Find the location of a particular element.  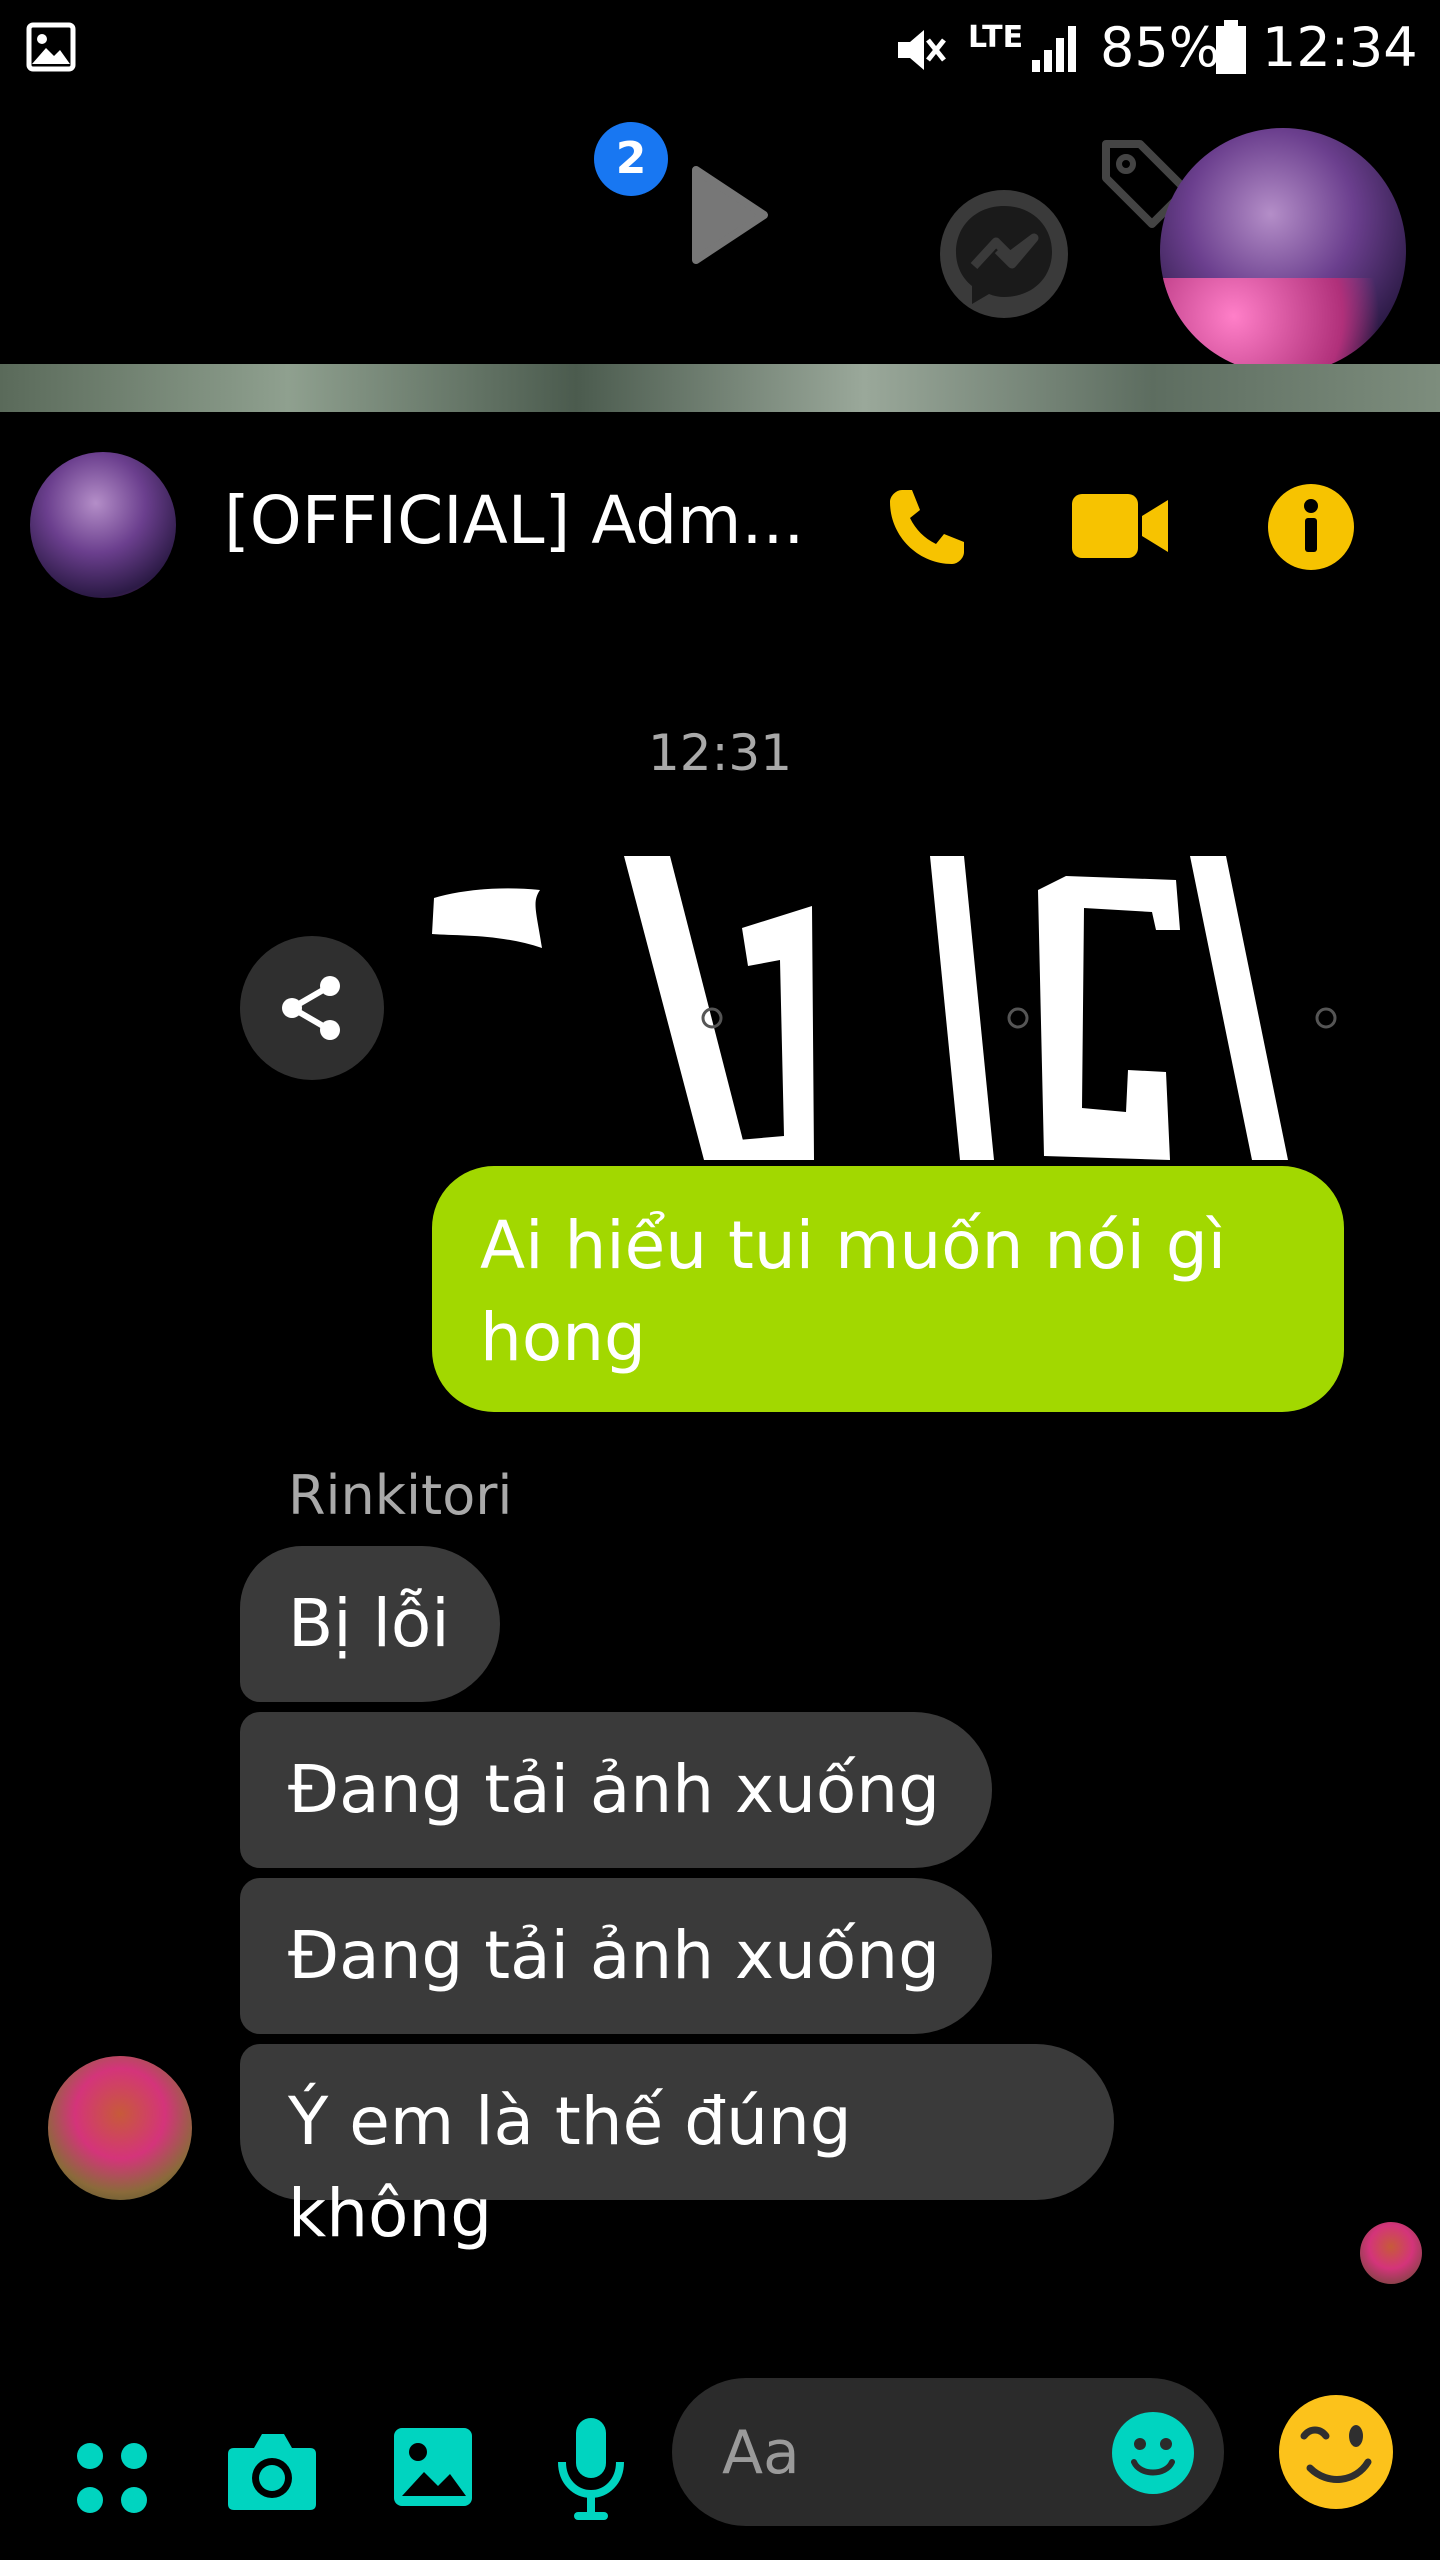

battery-icon is located at coordinates (1231, 47).